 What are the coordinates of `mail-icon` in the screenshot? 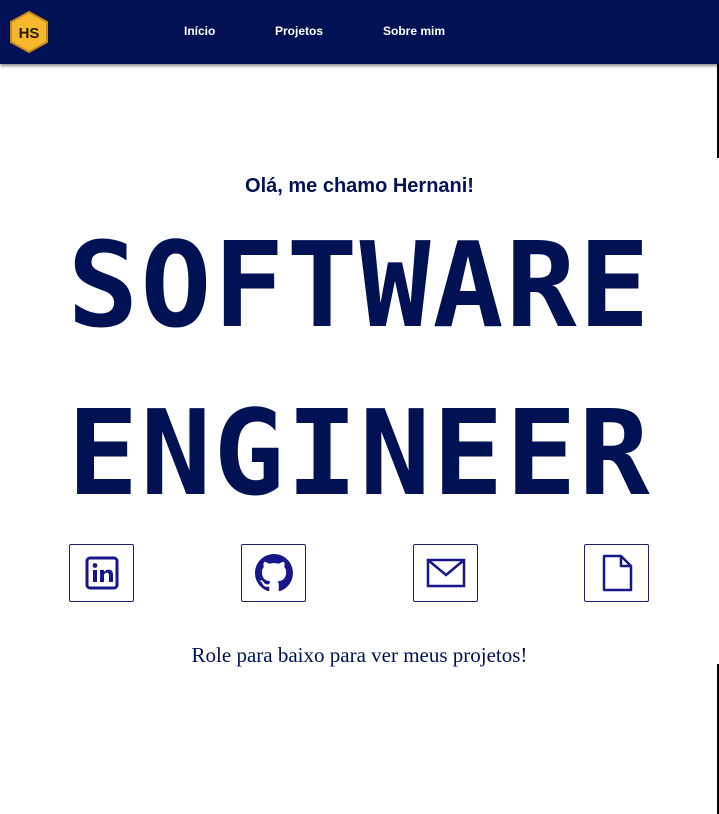 It's located at (445, 573).